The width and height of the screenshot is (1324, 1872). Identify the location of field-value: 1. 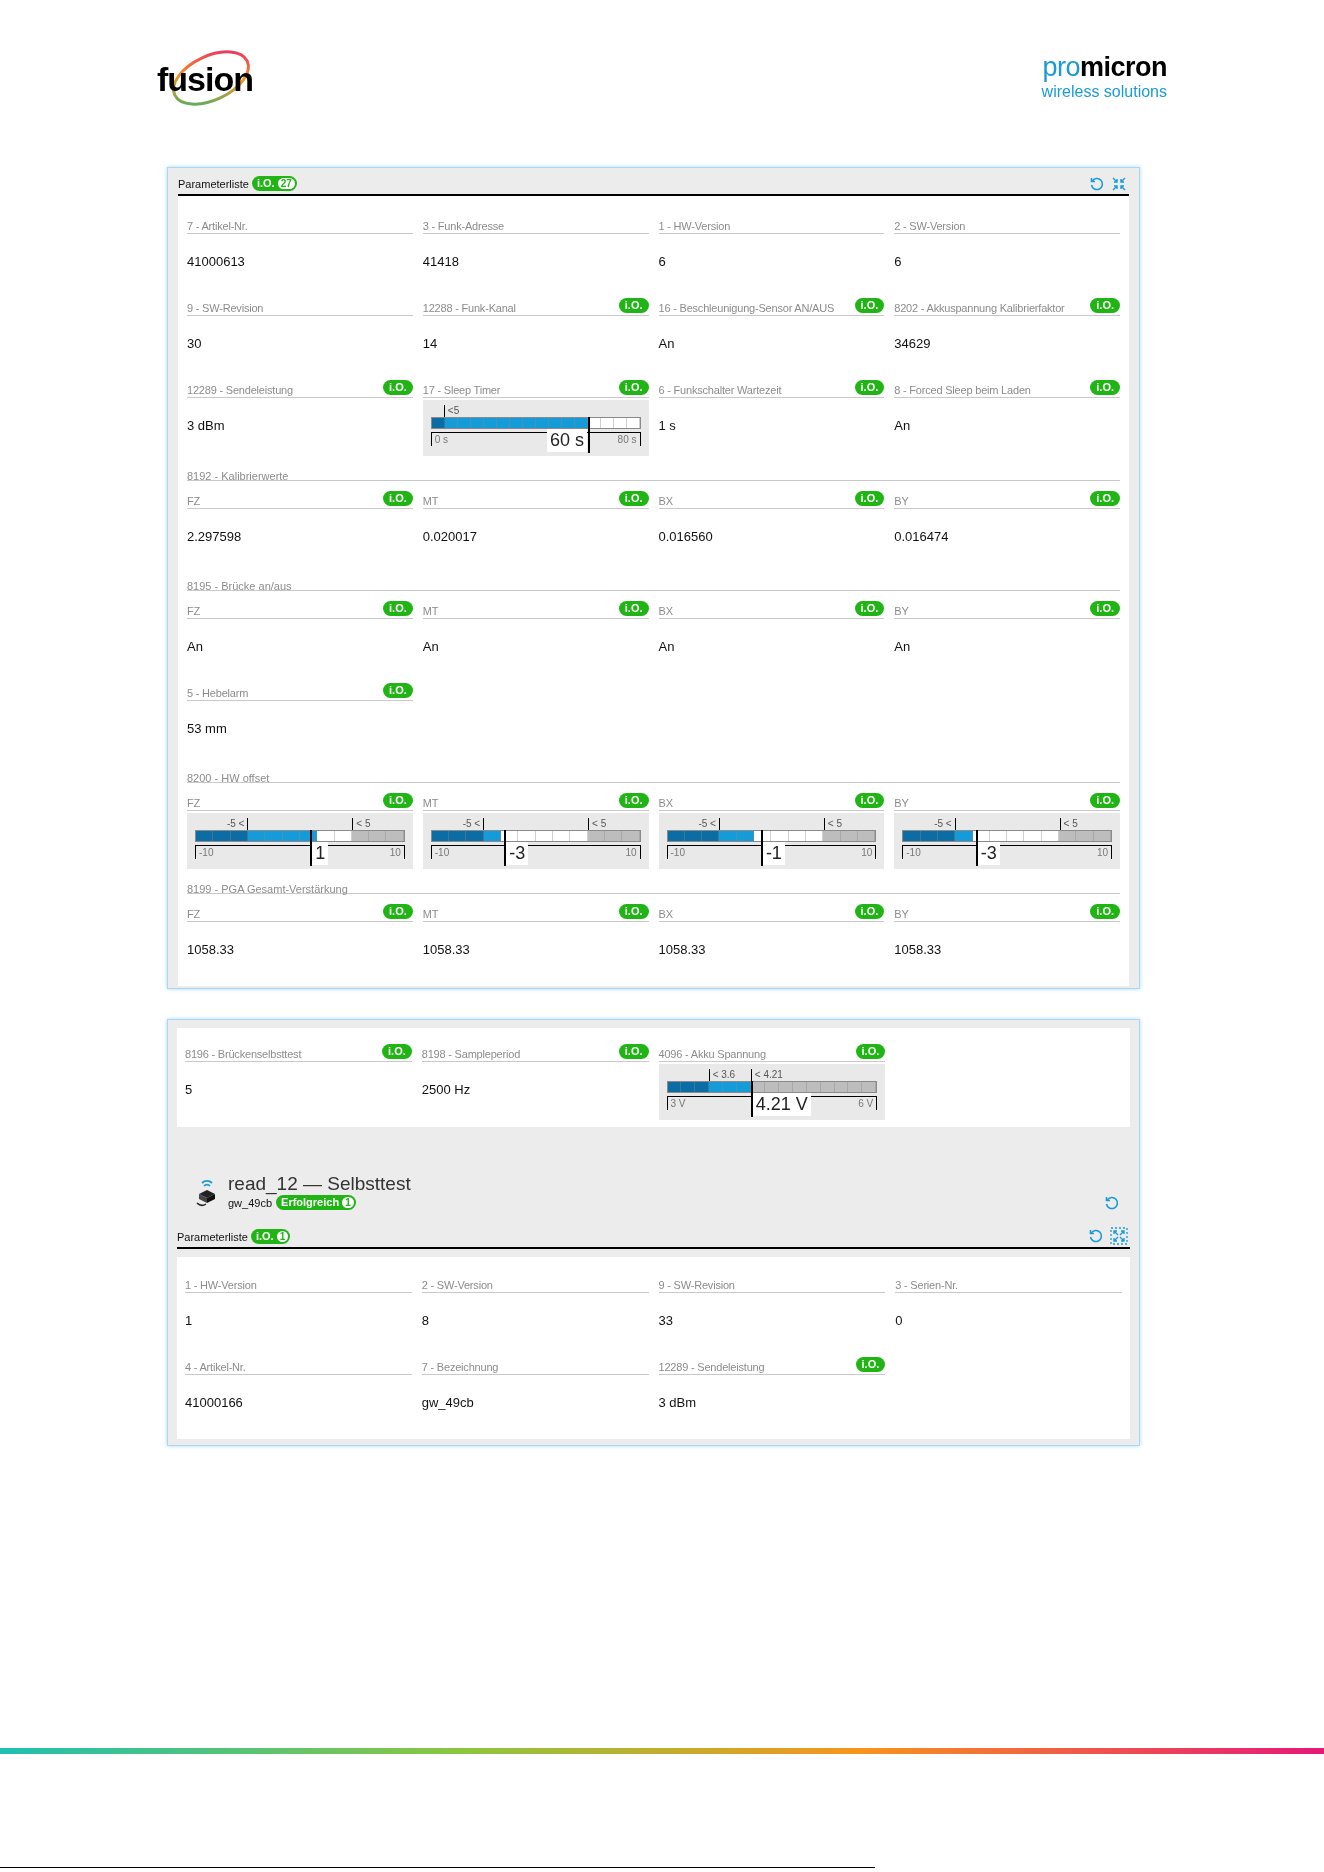
(189, 1320).